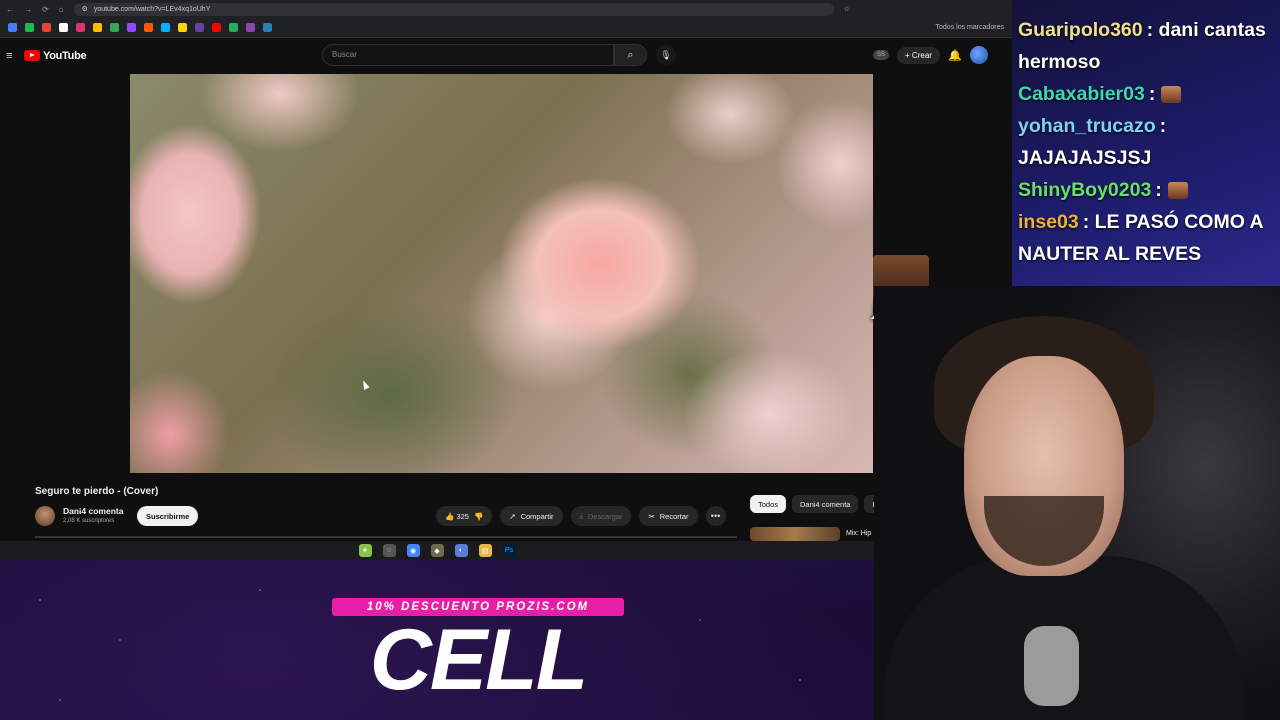 This screenshot has width=1280, height=720. Describe the element at coordinates (978, 55) in the screenshot. I see `account-avatar` at that location.